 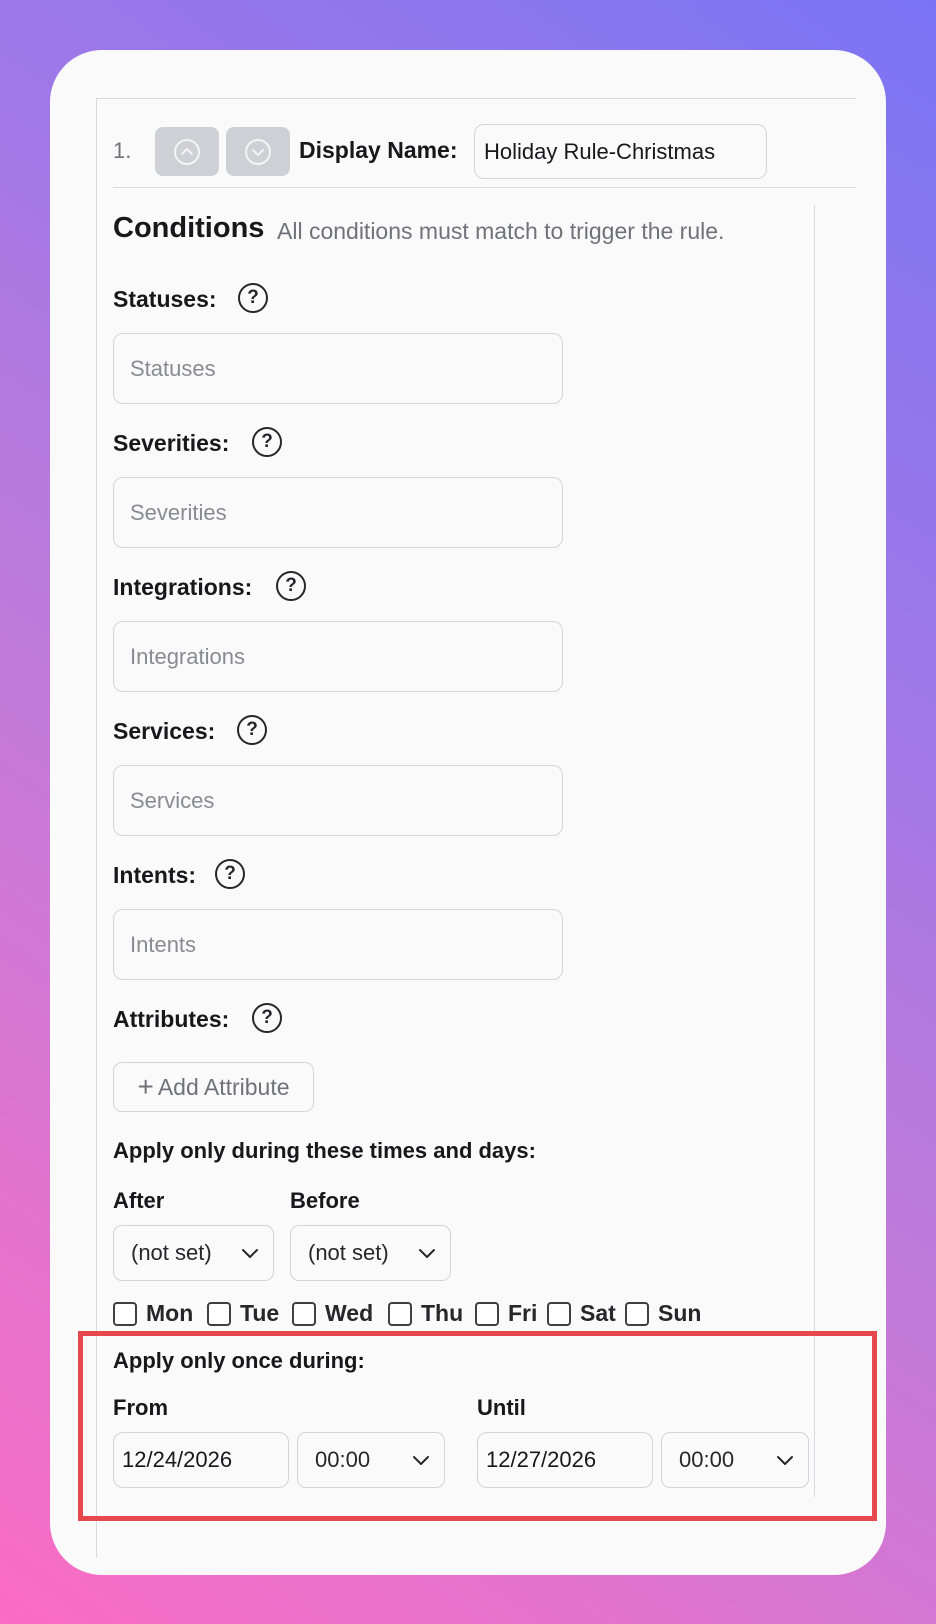 What do you see at coordinates (565, 1460) in the screenshot?
I see `until-date-input` at bounding box center [565, 1460].